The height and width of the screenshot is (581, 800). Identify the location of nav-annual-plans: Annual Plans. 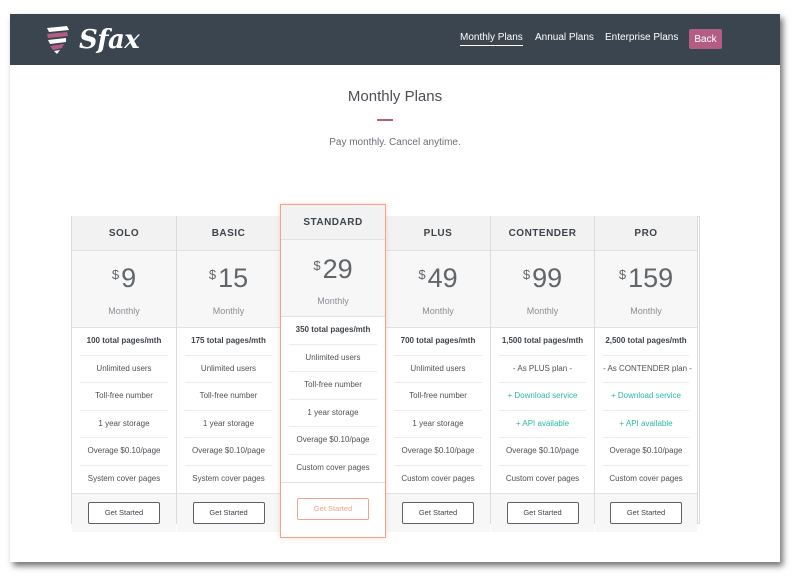
(564, 37).